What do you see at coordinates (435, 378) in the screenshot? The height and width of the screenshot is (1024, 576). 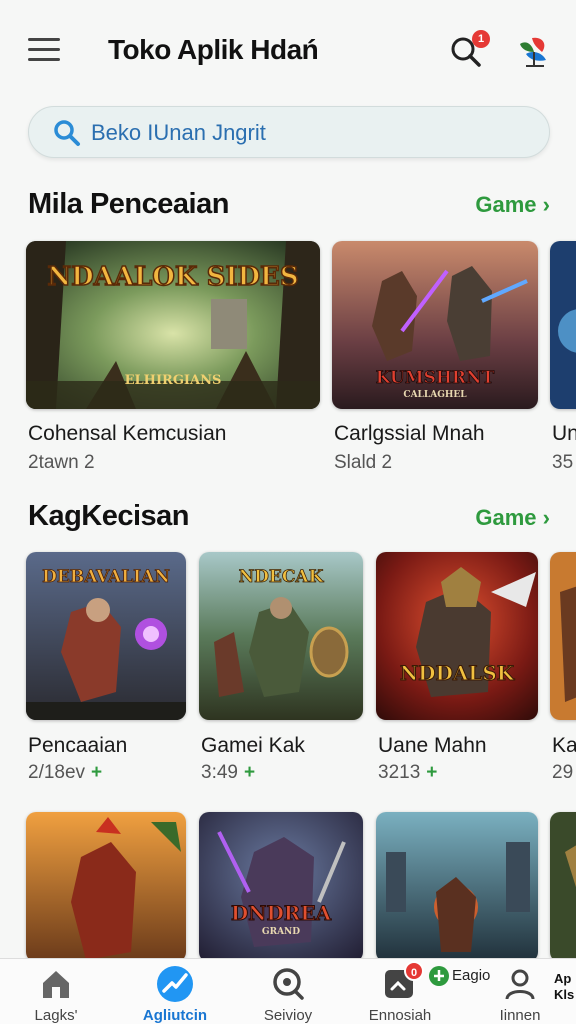 I see `art-title: KUMSHRNT` at bounding box center [435, 378].